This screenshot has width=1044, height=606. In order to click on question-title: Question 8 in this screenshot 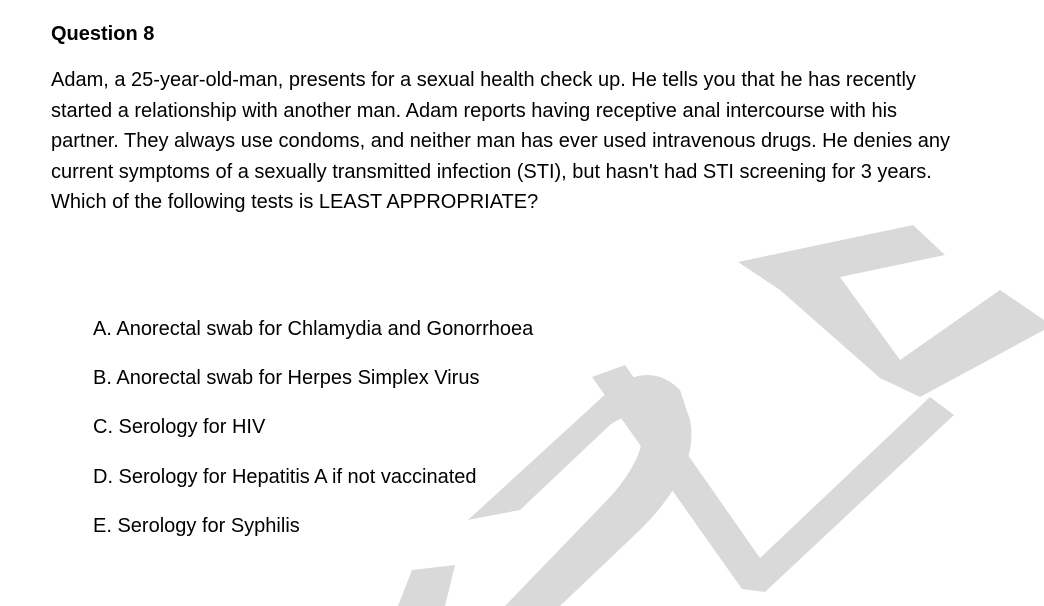, I will do `click(103, 34)`.